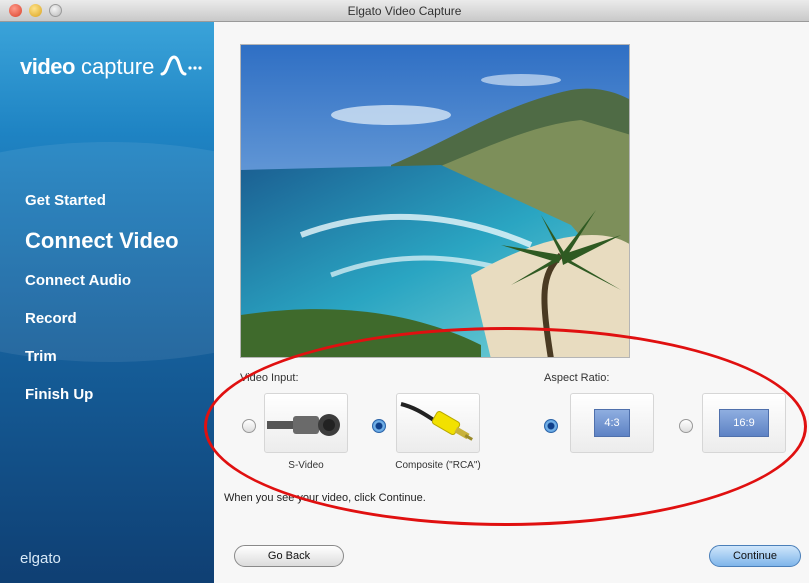 This screenshot has height=583, width=809. Describe the element at coordinates (102, 241) in the screenshot. I see `nav-connect-video: Connect Video` at that location.